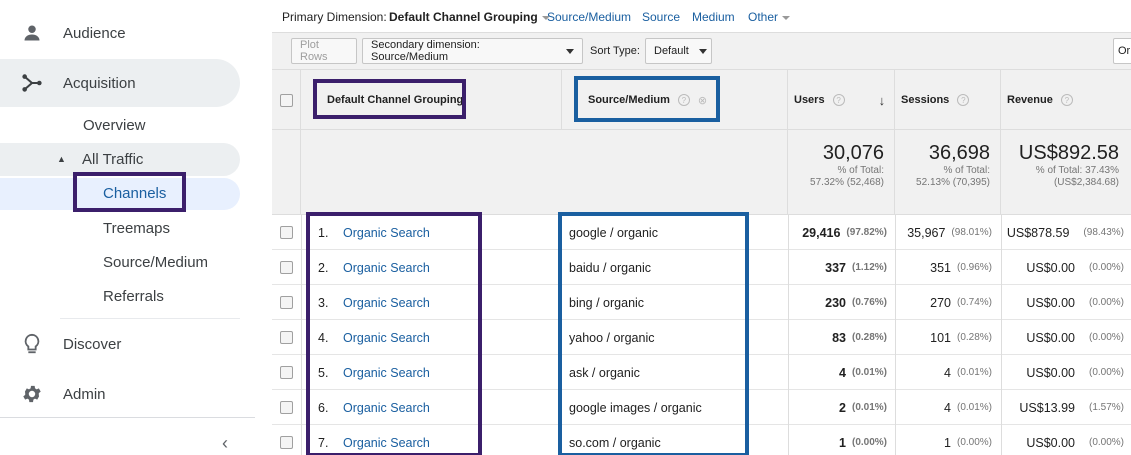 The width and height of the screenshot is (1131, 455). I want to click on primary-dimension-label: Primary Dimension:, so click(334, 17).